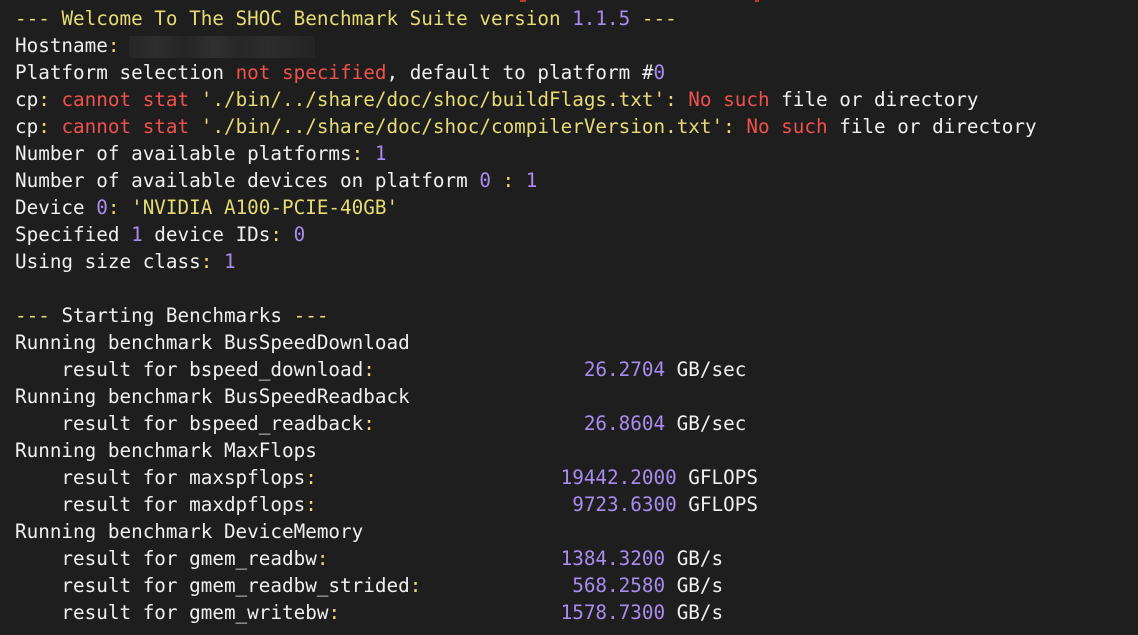 Image resolution: width=1138 pixels, height=635 pixels. Describe the element at coordinates (369, 612) in the screenshot. I see `benchmark-result-line: result for gmem_writebw: 1578.7300 GB/s` at that location.